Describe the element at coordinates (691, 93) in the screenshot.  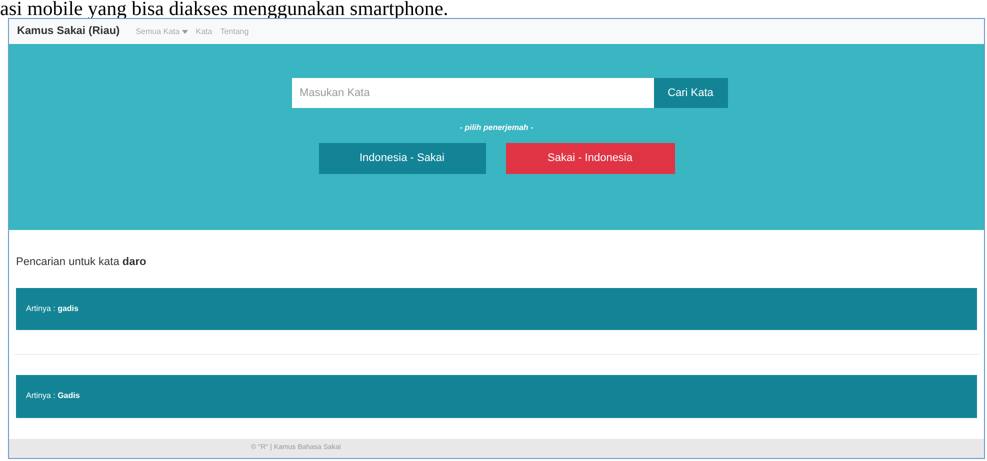
I see `search-button: Cari Kata` at that location.